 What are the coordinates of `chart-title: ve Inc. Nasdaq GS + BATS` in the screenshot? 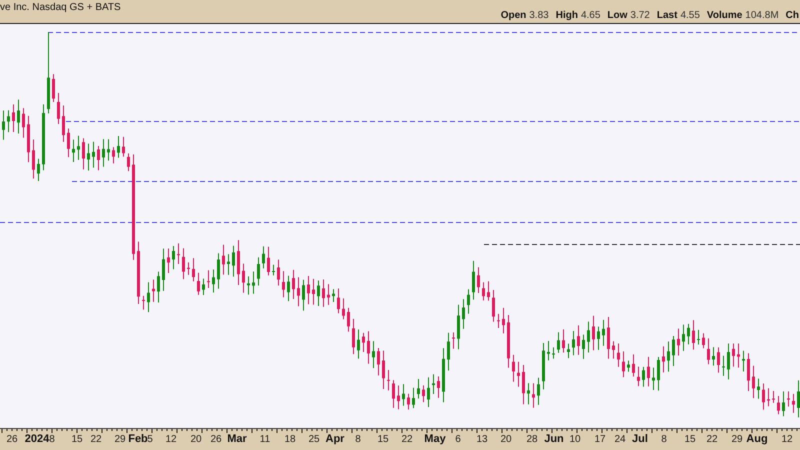 It's located at (60, 8).